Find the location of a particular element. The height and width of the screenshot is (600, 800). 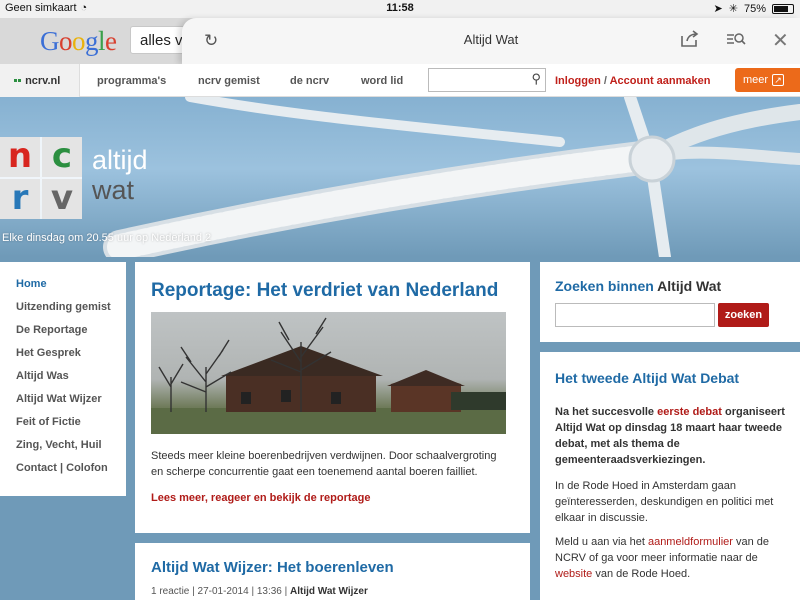

article-meta-info: 1 reactie | 27-01-2014 | 13:36 | is located at coordinates (219, 591).